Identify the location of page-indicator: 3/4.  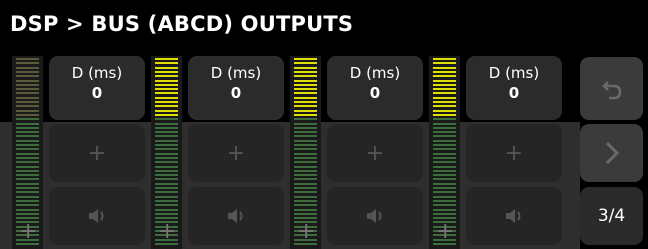
(611, 216).